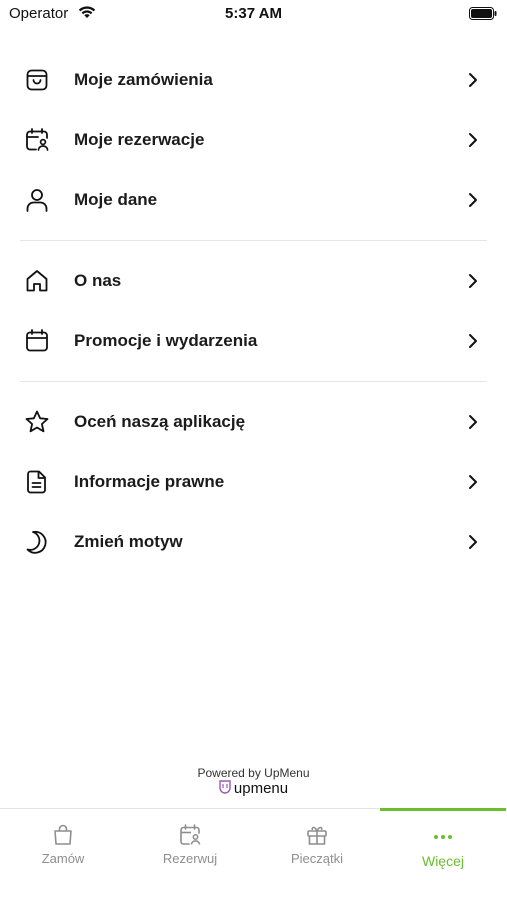 The image size is (507, 901). Describe the element at coordinates (160, 421) in the screenshot. I see `menu-item-label: Oceń naszą aplikację` at that location.